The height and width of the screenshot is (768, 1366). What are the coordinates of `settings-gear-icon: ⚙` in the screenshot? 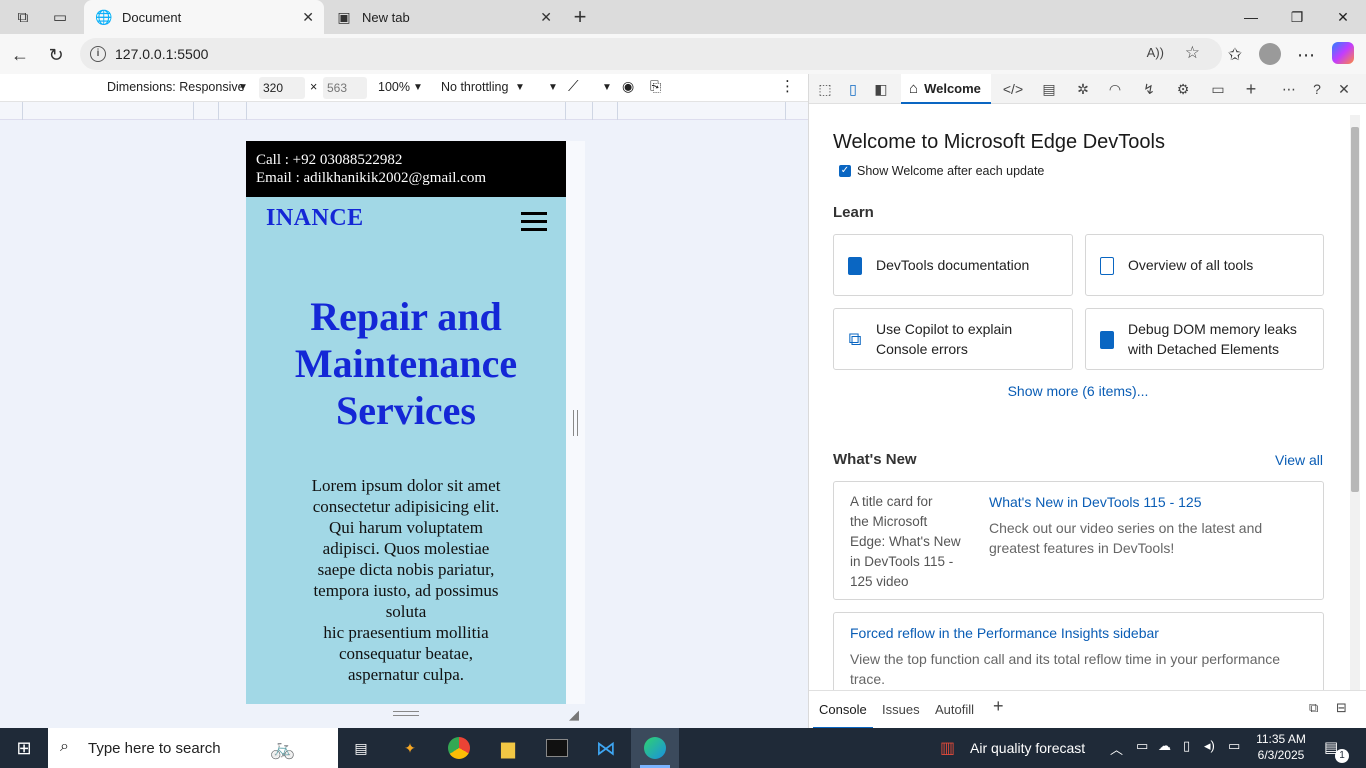 It's located at (1183, 89).